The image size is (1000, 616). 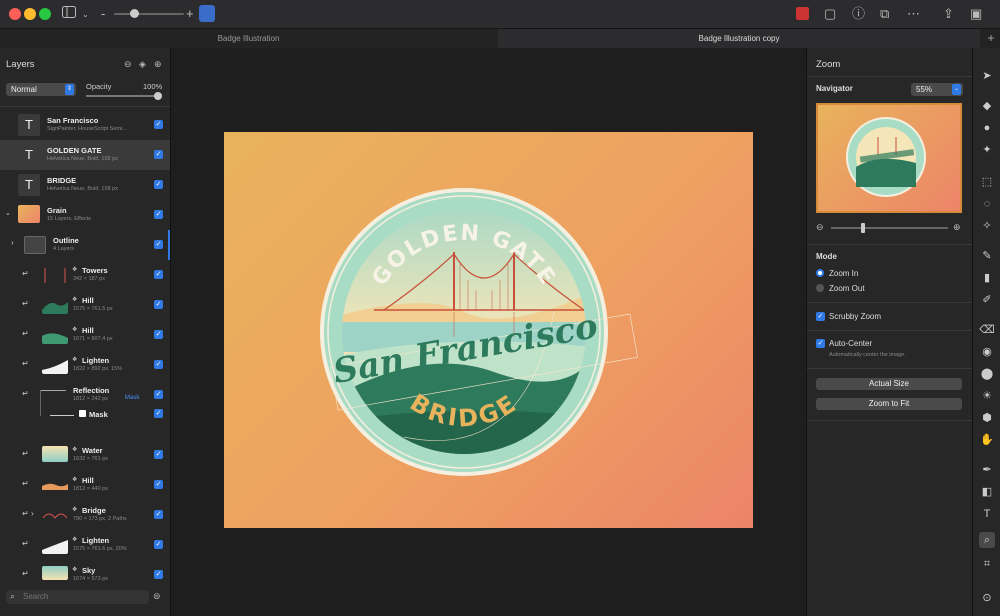 What do you see at coordinates (889, 404) in the screenshot?
I see `zoom-to-fit-button: Zoom to Fit` at bounding box center [889, 404].